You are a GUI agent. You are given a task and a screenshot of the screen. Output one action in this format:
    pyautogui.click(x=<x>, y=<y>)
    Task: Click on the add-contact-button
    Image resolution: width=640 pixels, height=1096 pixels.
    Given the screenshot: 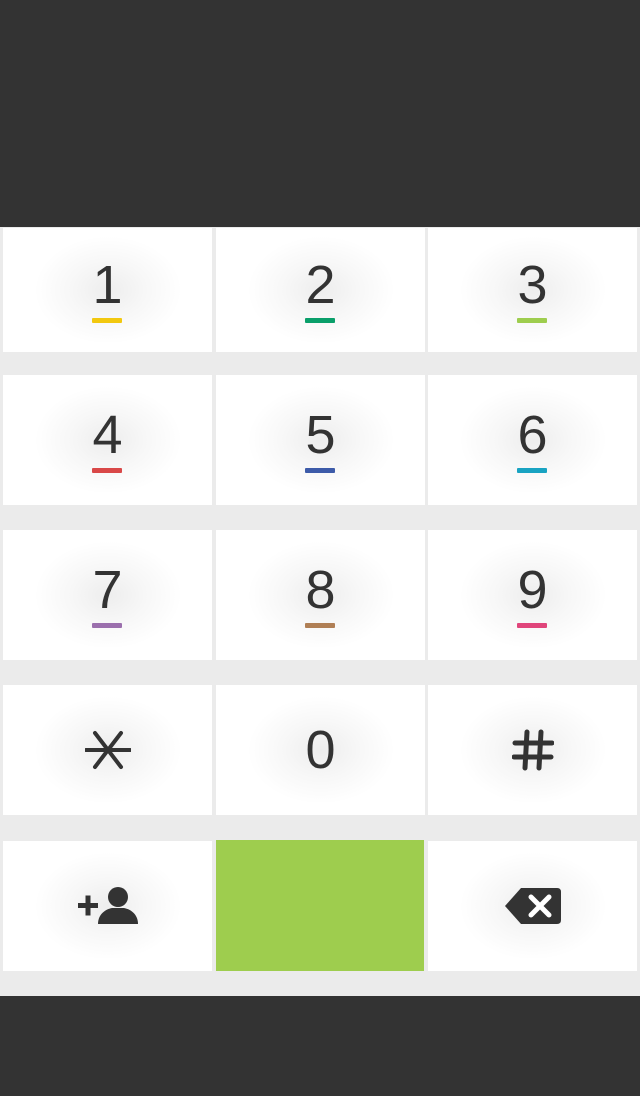 What is the action you would take?
    pyautogui.click(x=107, y=906)
    